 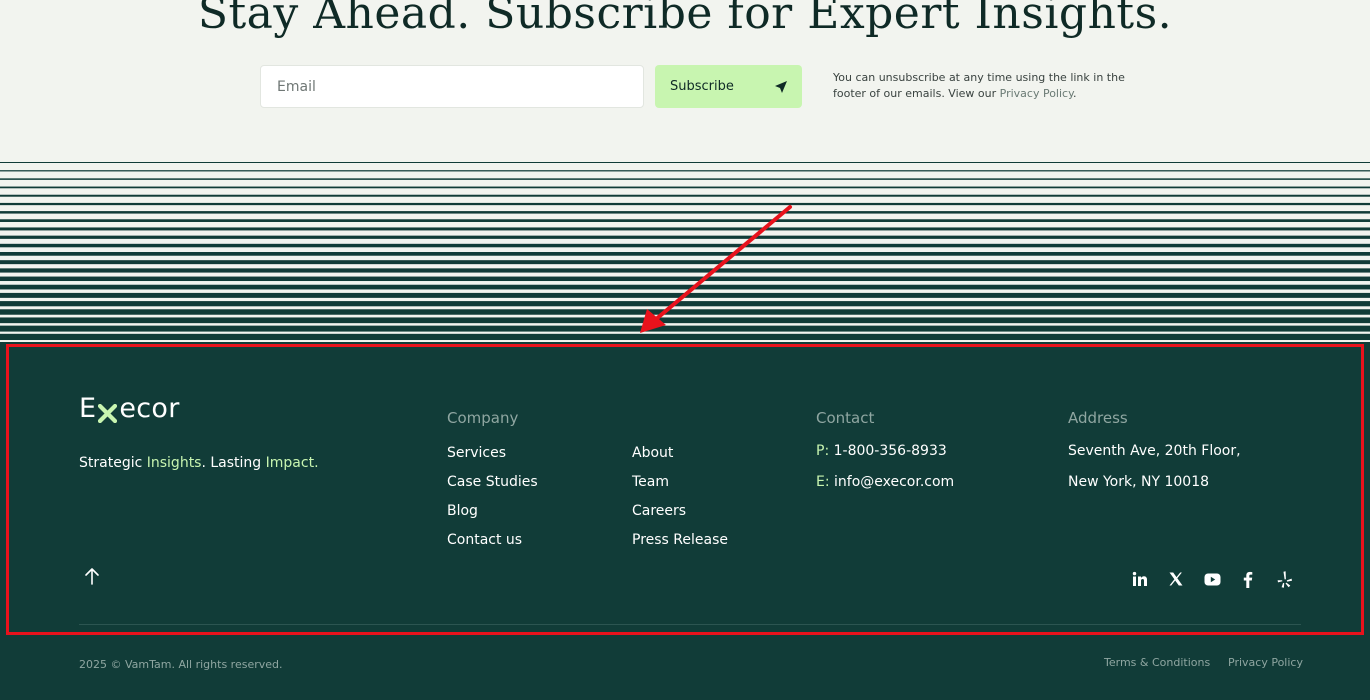 I want to click on contact-email: E: info@execor.com, so click(x=885, y=482).